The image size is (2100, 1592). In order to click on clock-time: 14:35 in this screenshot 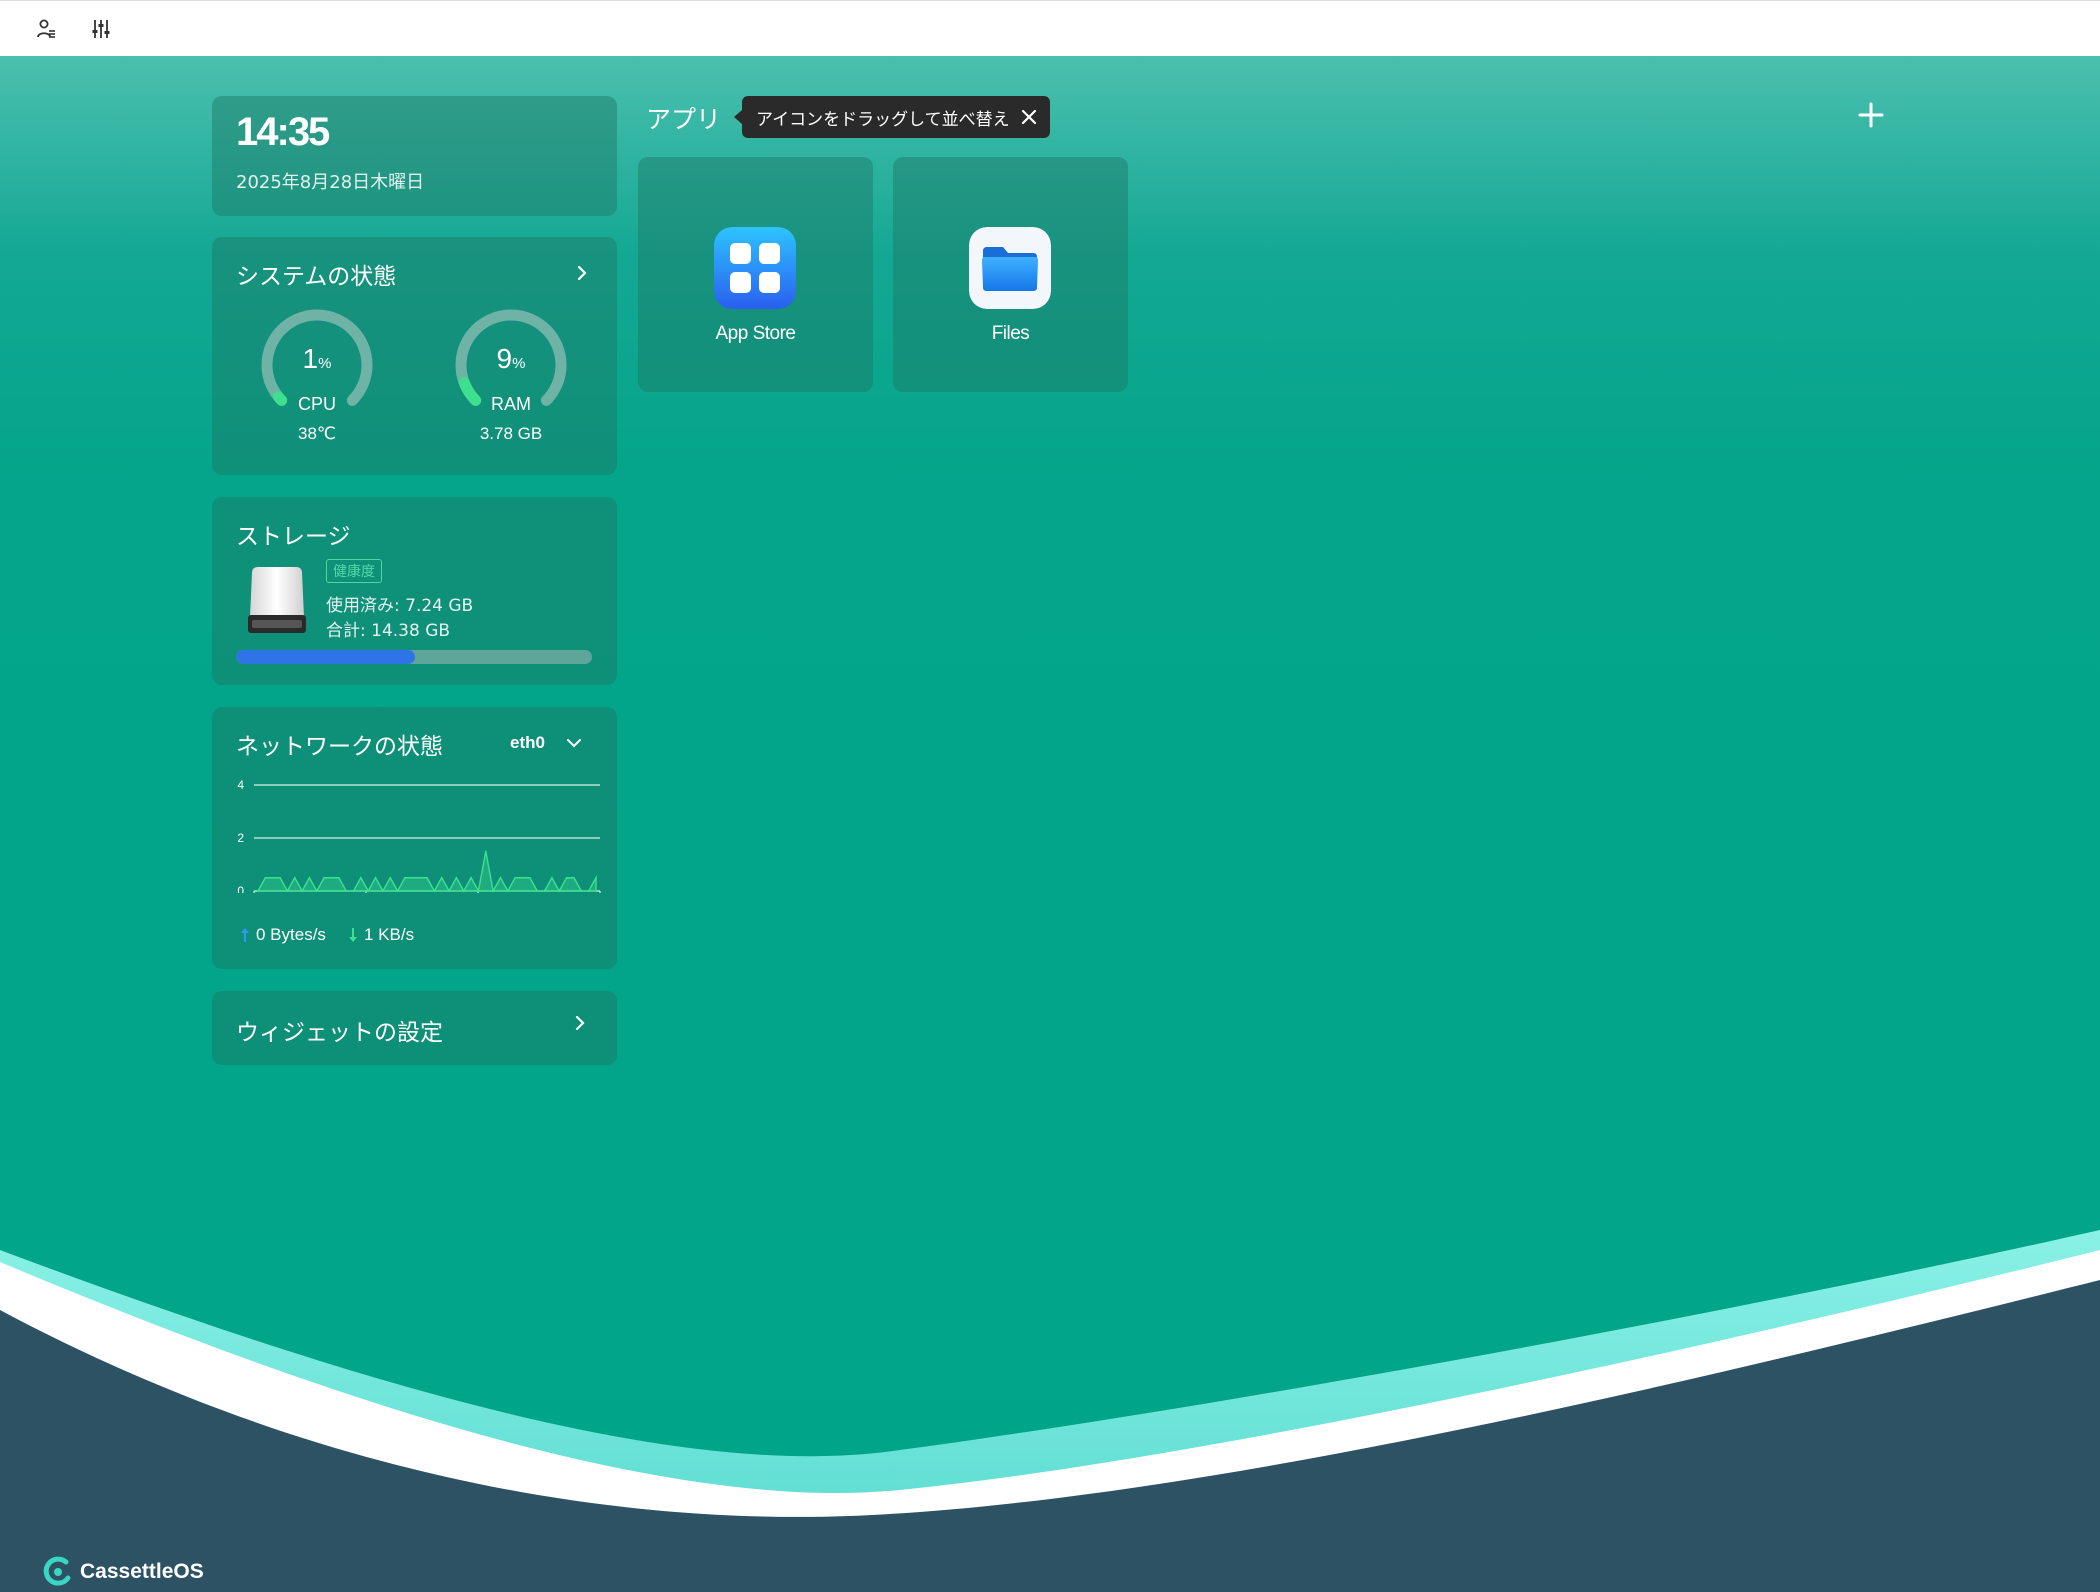, I will do `click(283, 132)`.